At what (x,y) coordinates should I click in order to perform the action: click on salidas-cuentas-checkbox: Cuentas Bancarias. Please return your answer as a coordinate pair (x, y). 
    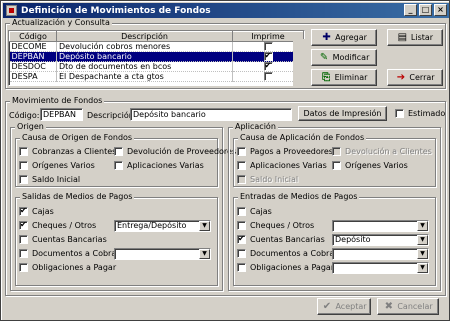
    Looking at the image, I should click on (63, 239).